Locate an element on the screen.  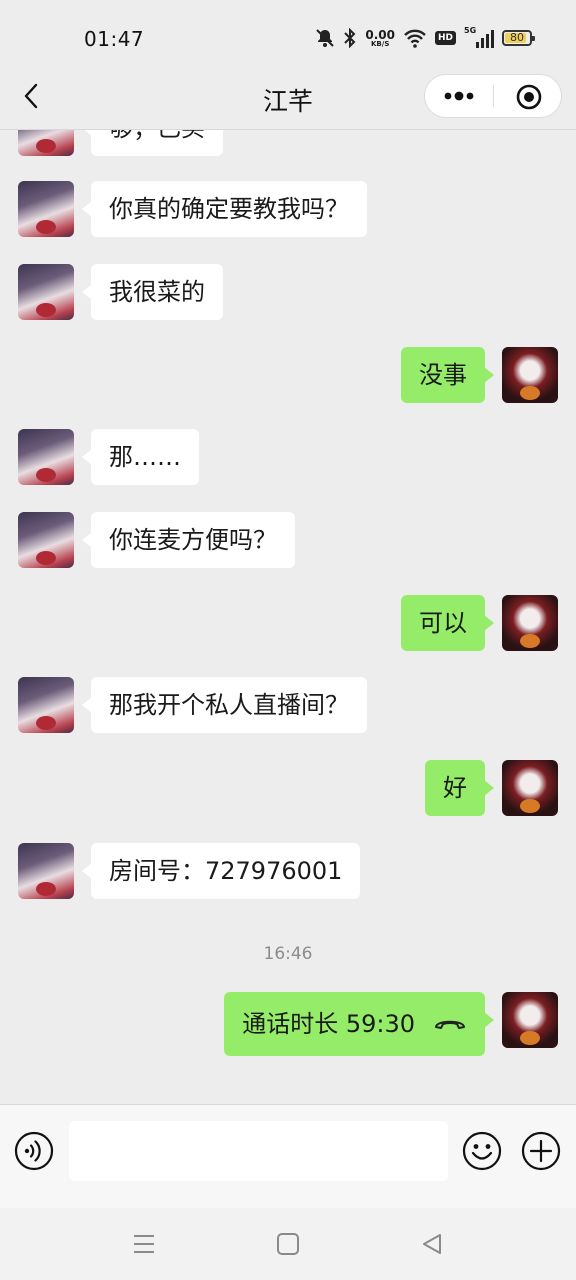
menu-icon is located at coordinates (144, 1244).